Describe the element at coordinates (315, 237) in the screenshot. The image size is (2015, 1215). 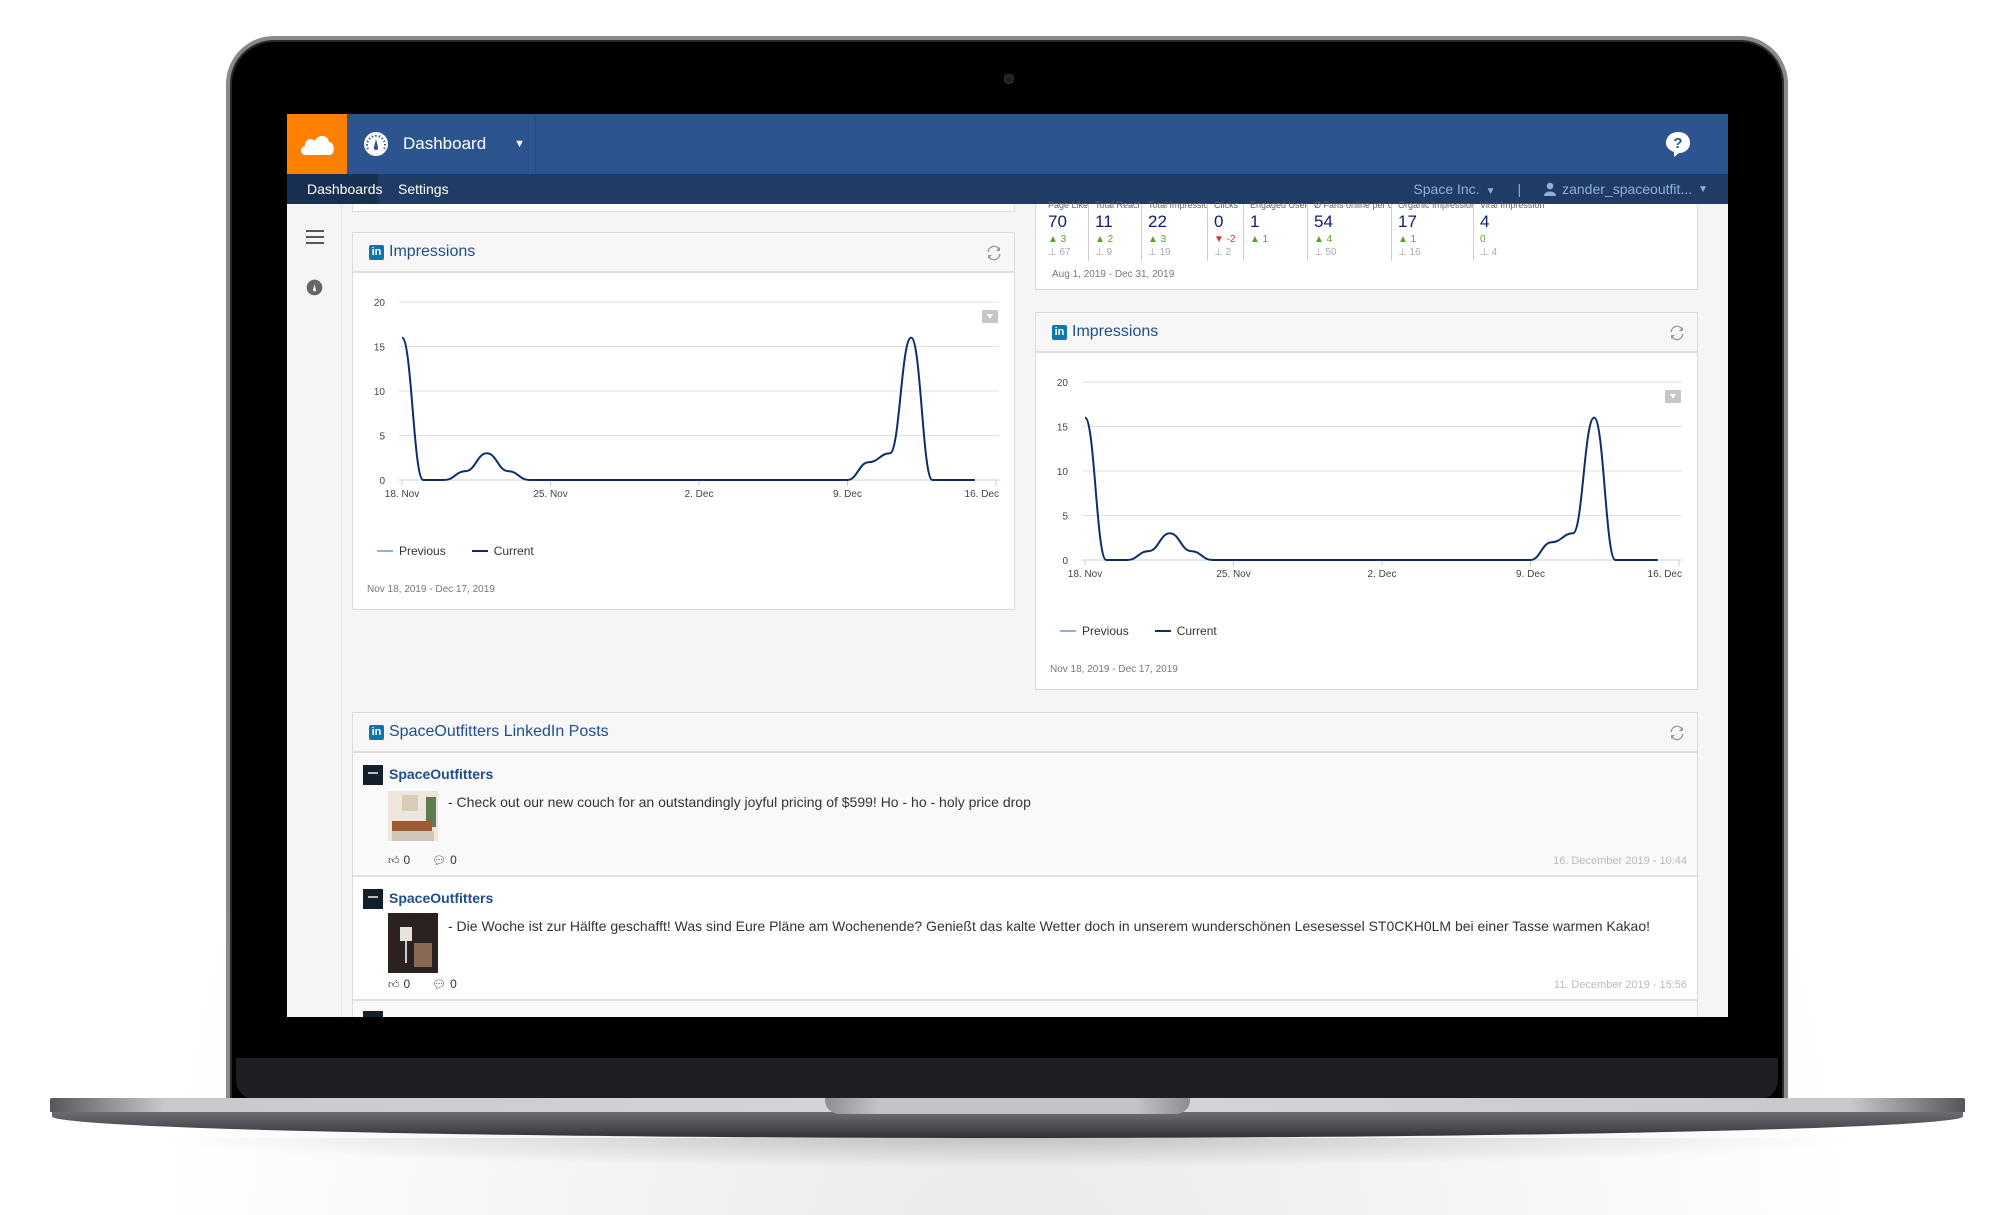
I see `menu-icon` at that location.